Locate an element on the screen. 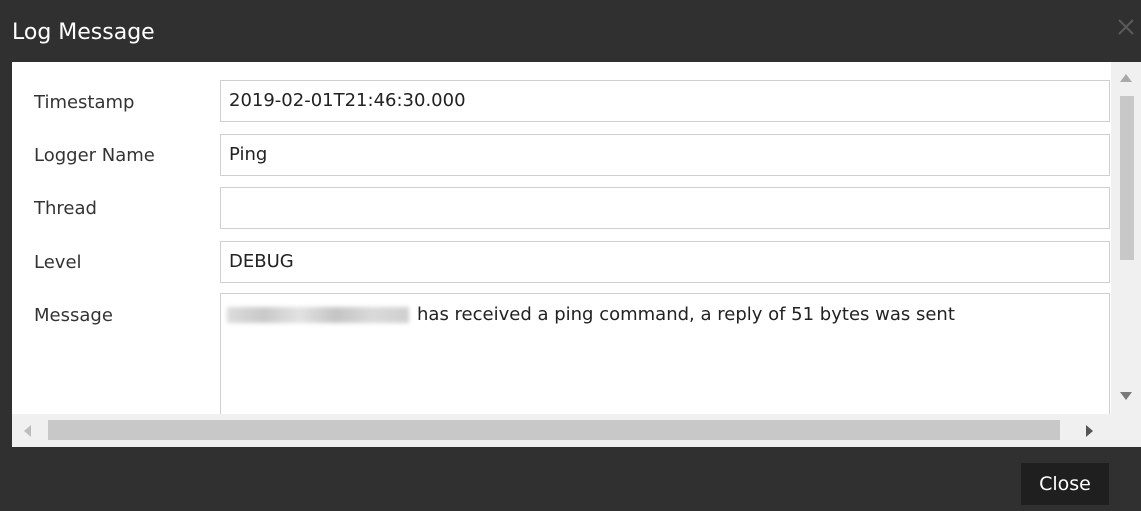 Image resolution: width=1141 pixels, height=511 pixels. logger-name-field: Ping is located at coordinates (665, 155).